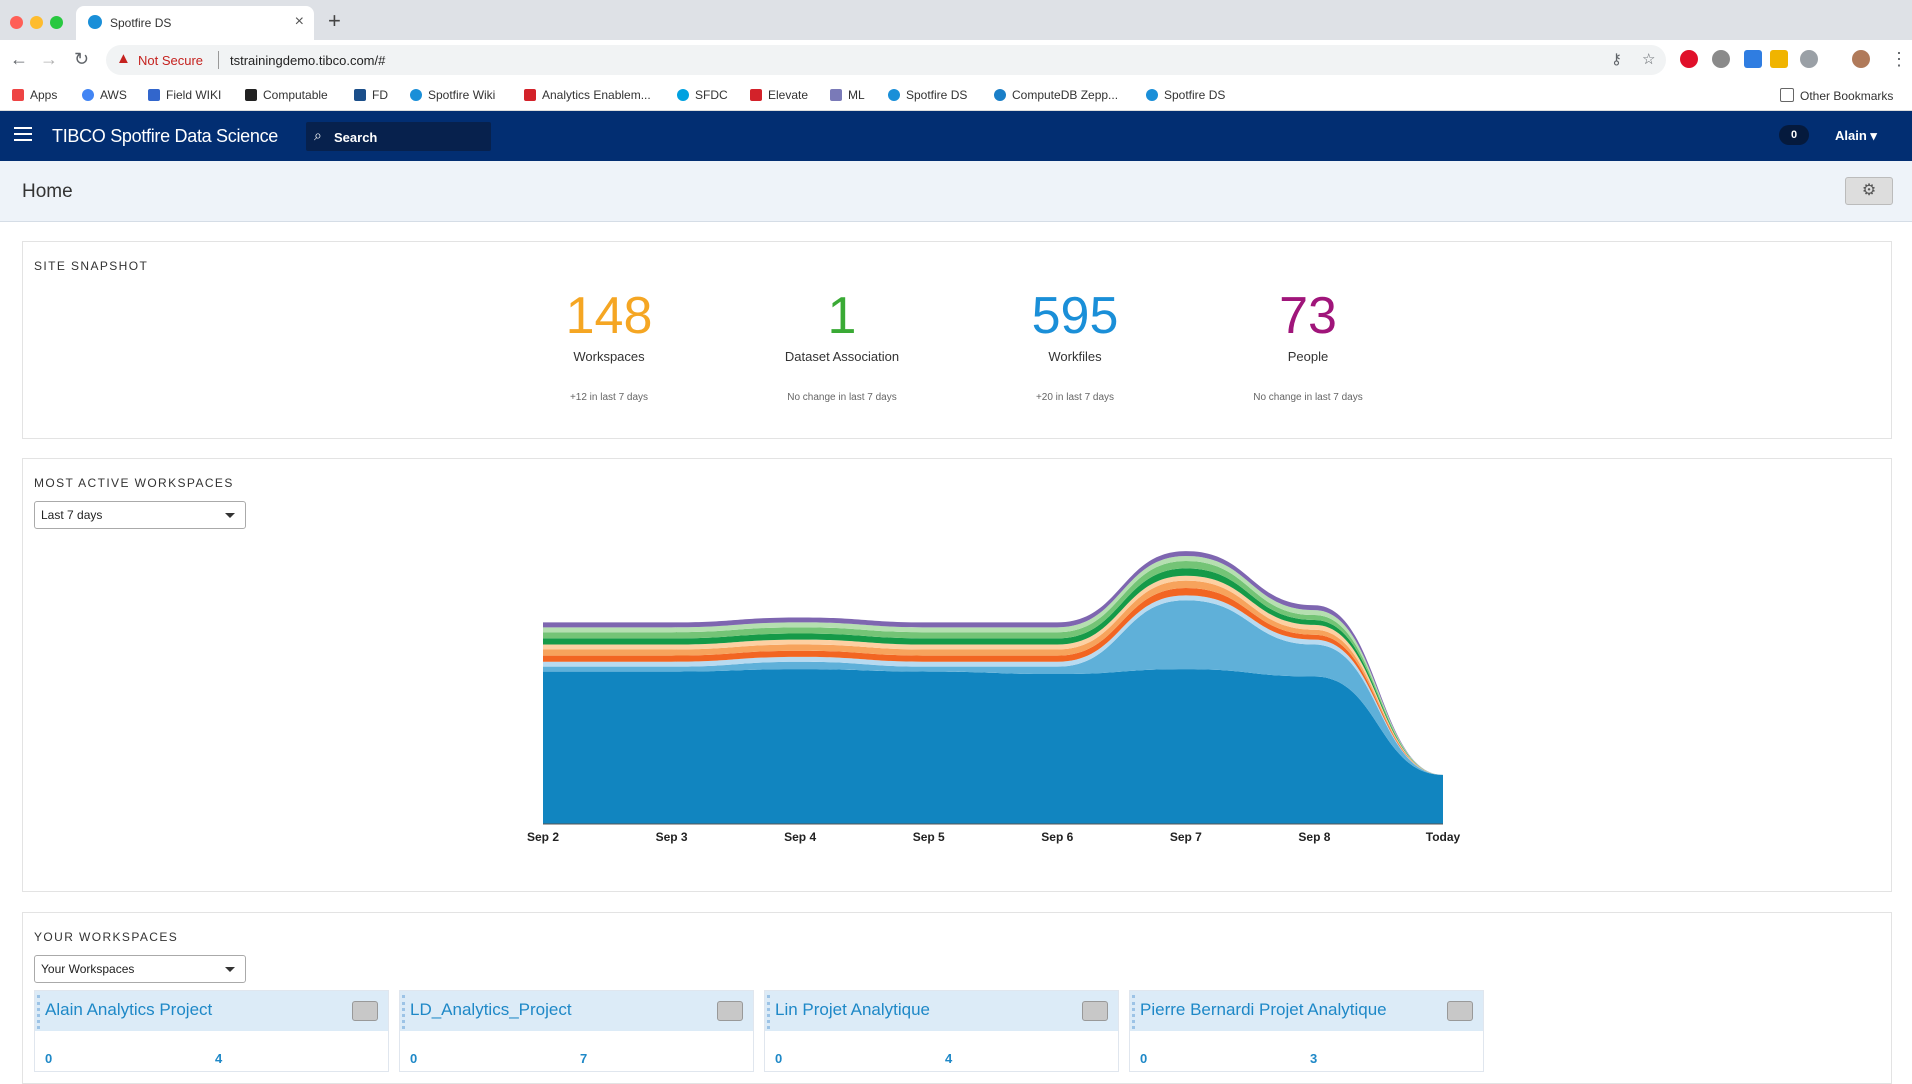 Image resolution: width=1912 pixels, height=1084 pixels. Describe the element at coordinates (286, 95) in the screenshot. I see `bookmark-computable: Computable` at that location.